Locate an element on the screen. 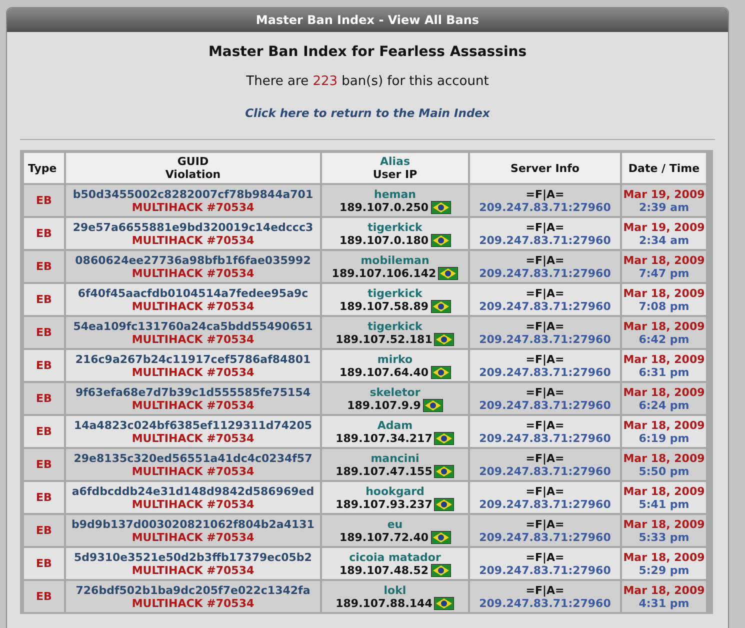 Image resolution: width=745 pixels, height=628 pixels. page-heading: Master Ban Index for Fearless Assassins is located at coordinates (367, 52).